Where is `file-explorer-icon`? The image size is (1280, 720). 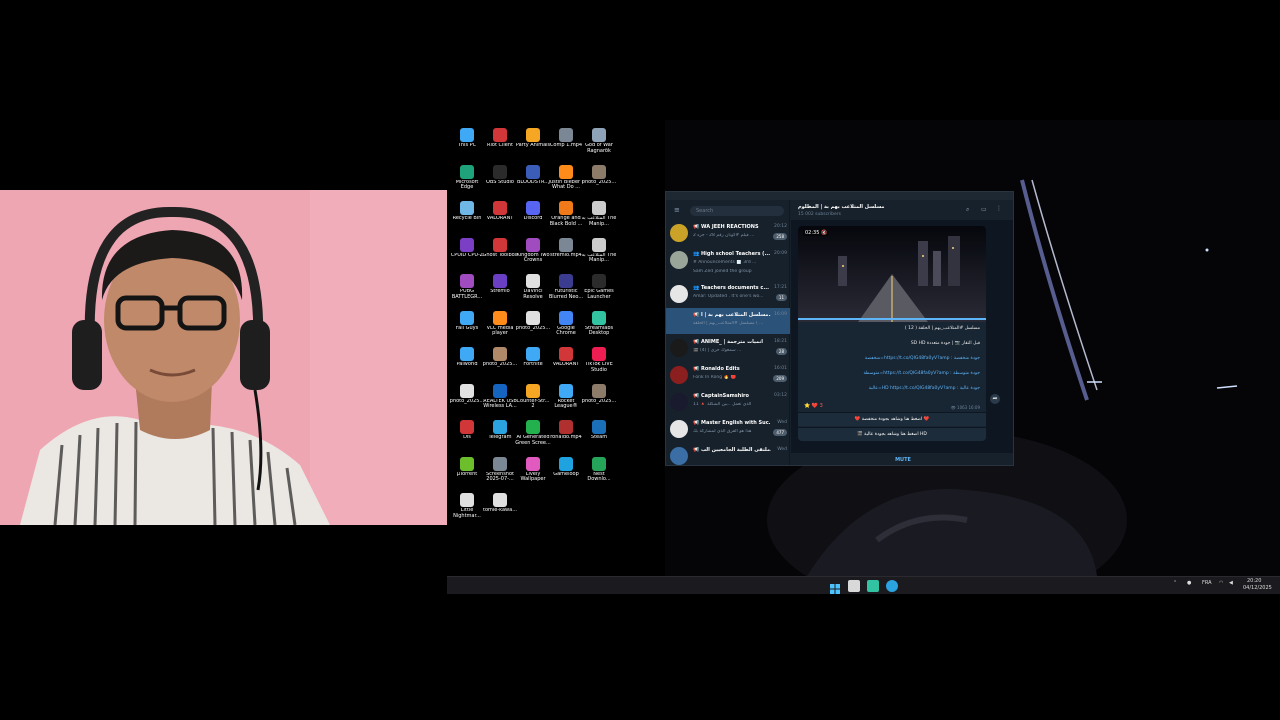 file-explorer-icon is located at coordinates (854, 586).